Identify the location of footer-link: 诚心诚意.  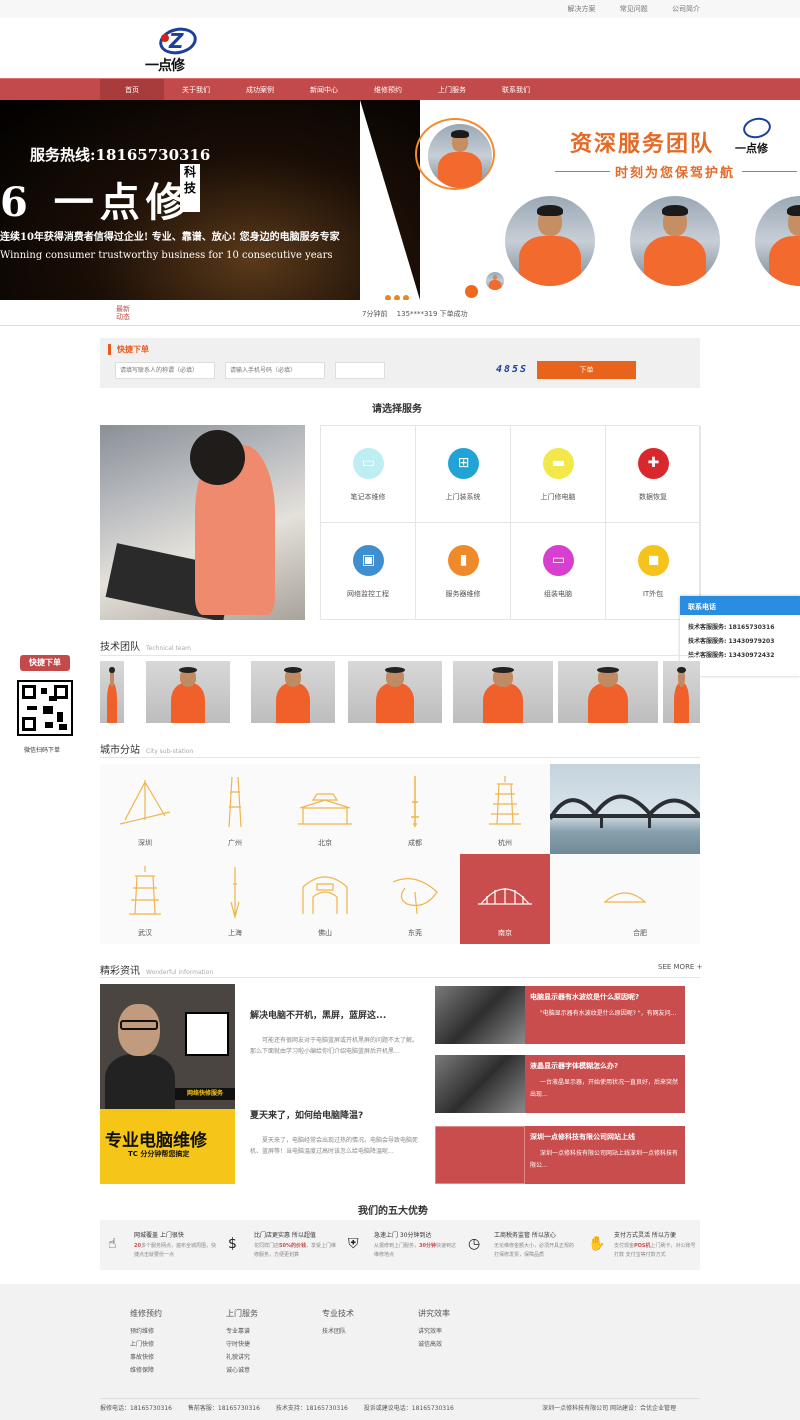
(242, 1369).